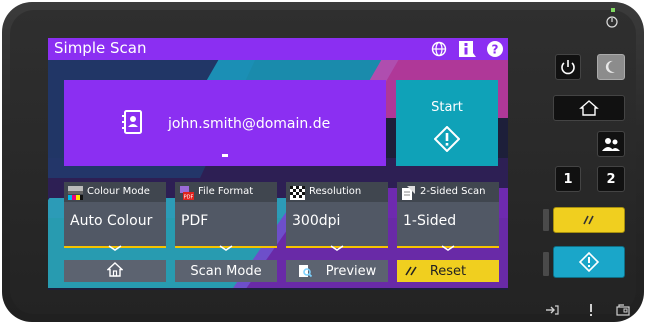 The image size is (646, 324). Describe the element at coordinates (467, 49) in the screenshot. I see `info-icon` at that location.